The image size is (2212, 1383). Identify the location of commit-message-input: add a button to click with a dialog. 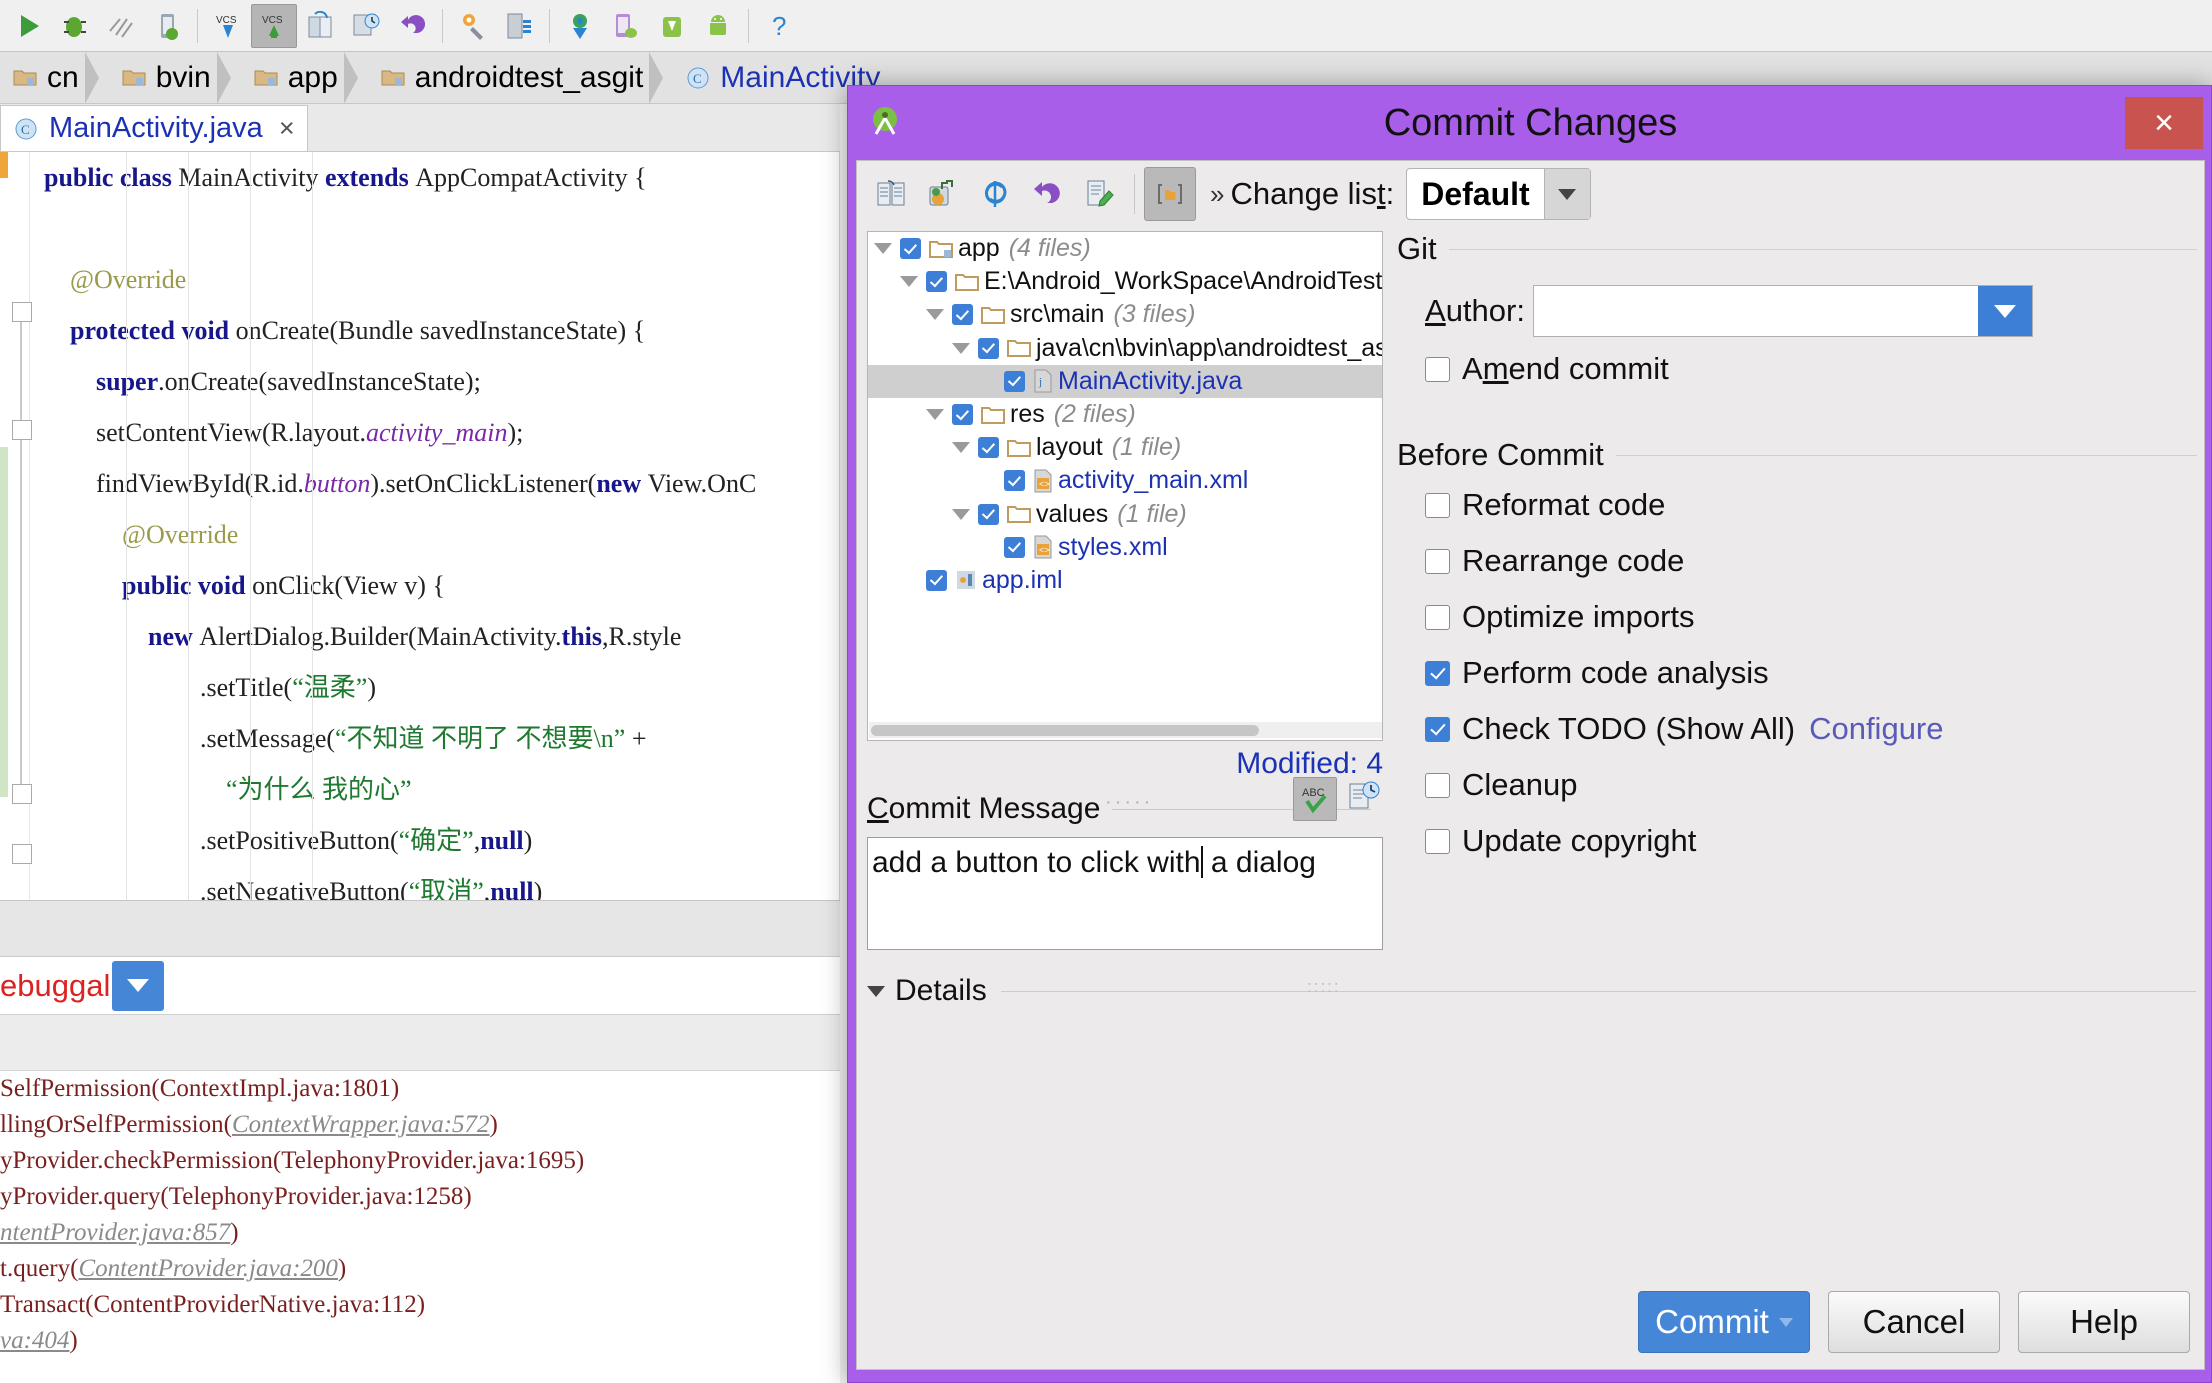
(1125, 893).